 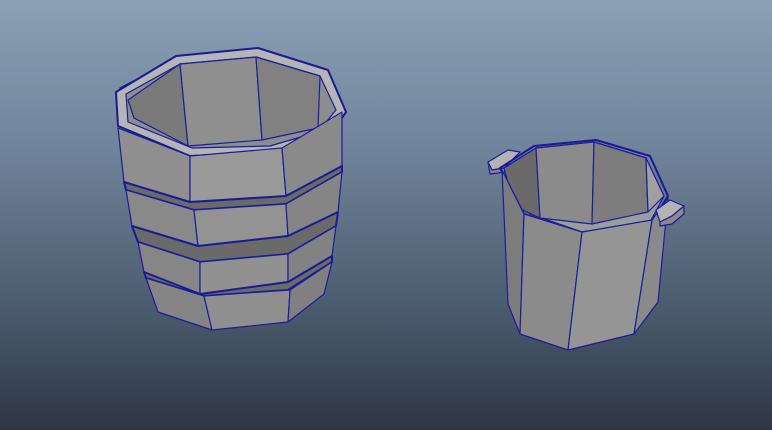 What do you see at coordinates (247, 310) in the screenshot?
I see `bucket-bottom-front` at bounding box center [247, 310].